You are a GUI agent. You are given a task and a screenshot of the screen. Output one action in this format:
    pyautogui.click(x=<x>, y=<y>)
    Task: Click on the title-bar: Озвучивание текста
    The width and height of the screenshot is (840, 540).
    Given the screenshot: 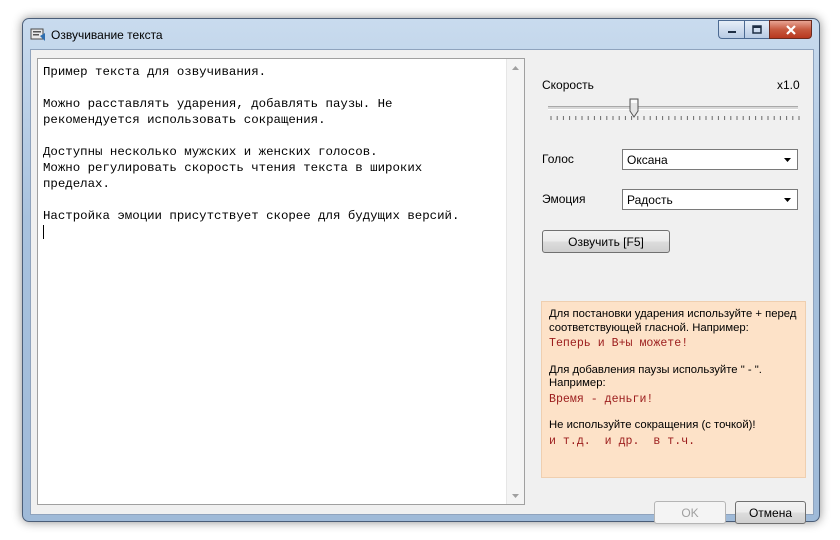 What is the action you would take?
    pyautogui.click(x=421, y=34)
    